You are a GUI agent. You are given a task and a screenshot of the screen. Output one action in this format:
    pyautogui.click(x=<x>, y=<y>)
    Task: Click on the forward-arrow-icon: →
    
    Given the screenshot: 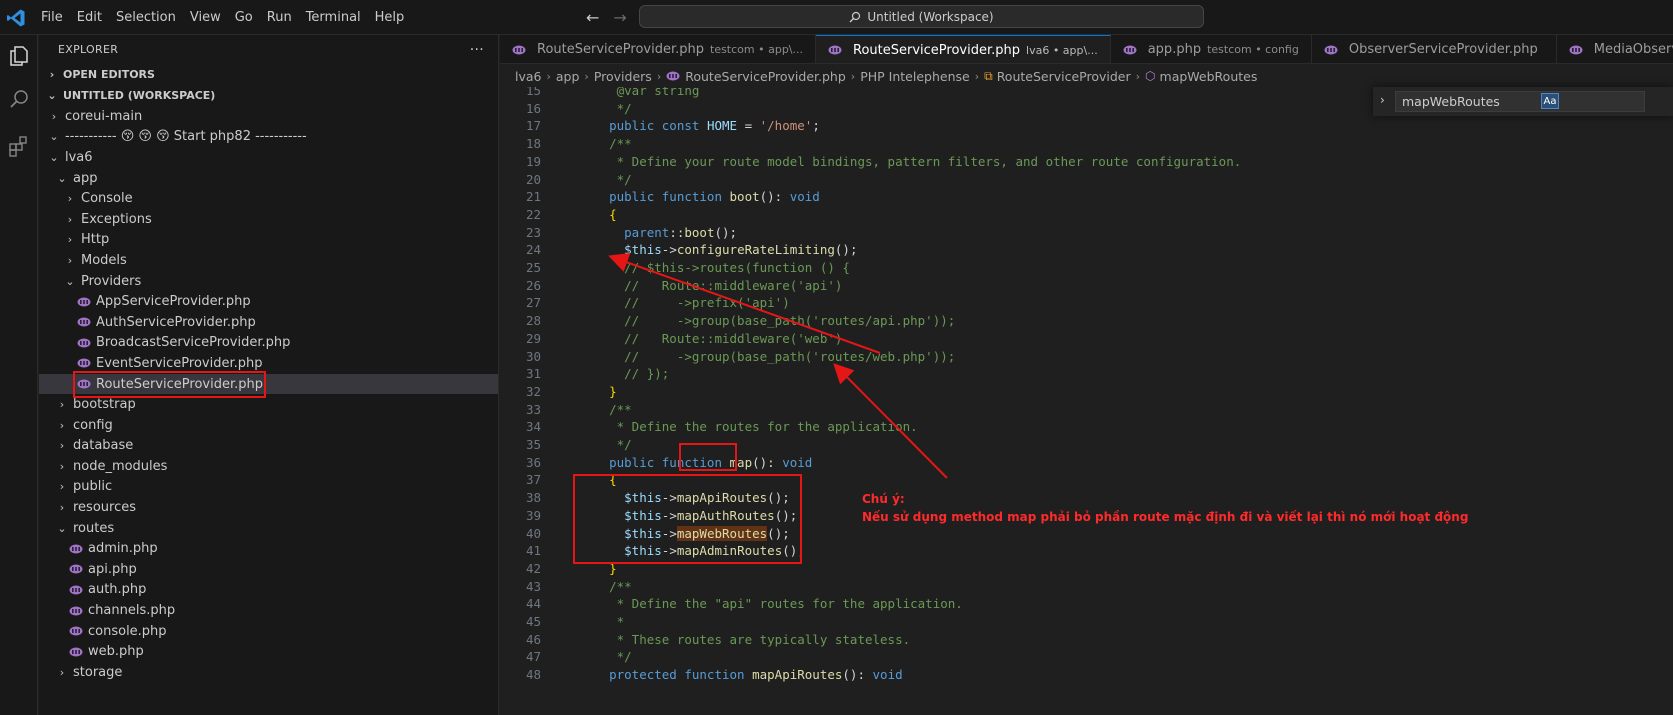 What is the action you would take?
    pyautogui.click(x=619, y=17)
    